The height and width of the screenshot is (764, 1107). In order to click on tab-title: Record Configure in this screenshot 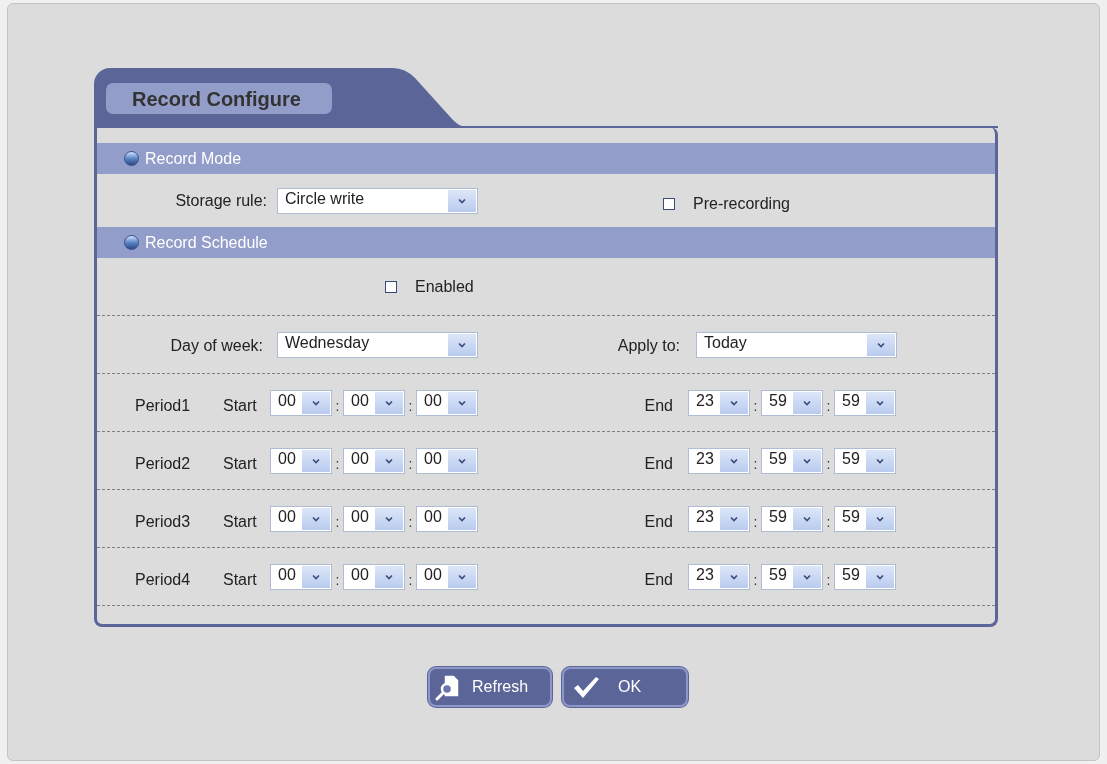, I will do `click(219, 98)`.